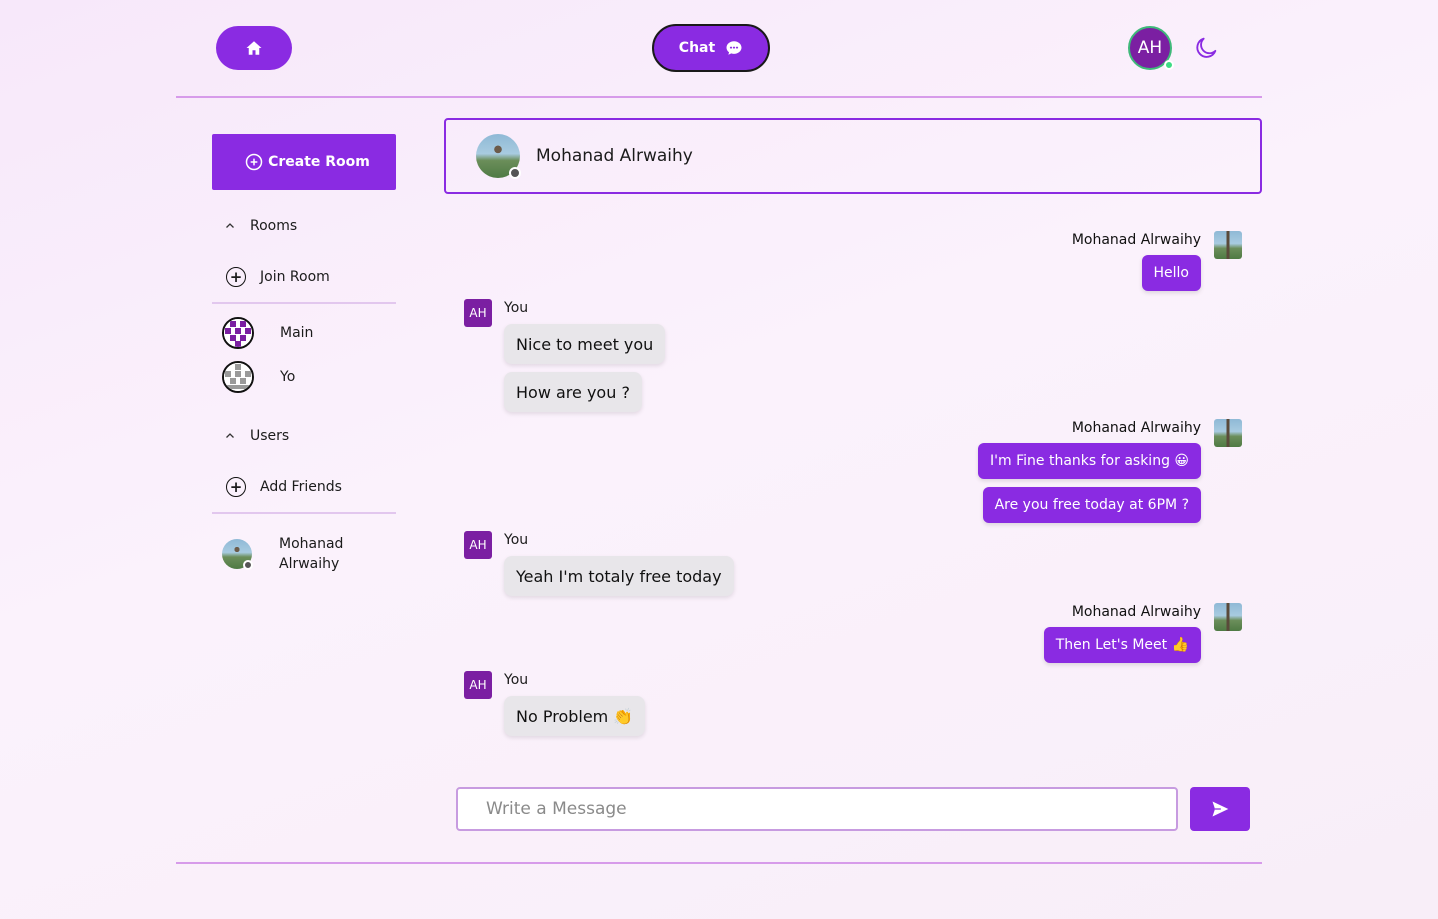 The width and height of the screenshot is (1438, 919). I want to click on room-yo-label: Yo, so click(288, 377).